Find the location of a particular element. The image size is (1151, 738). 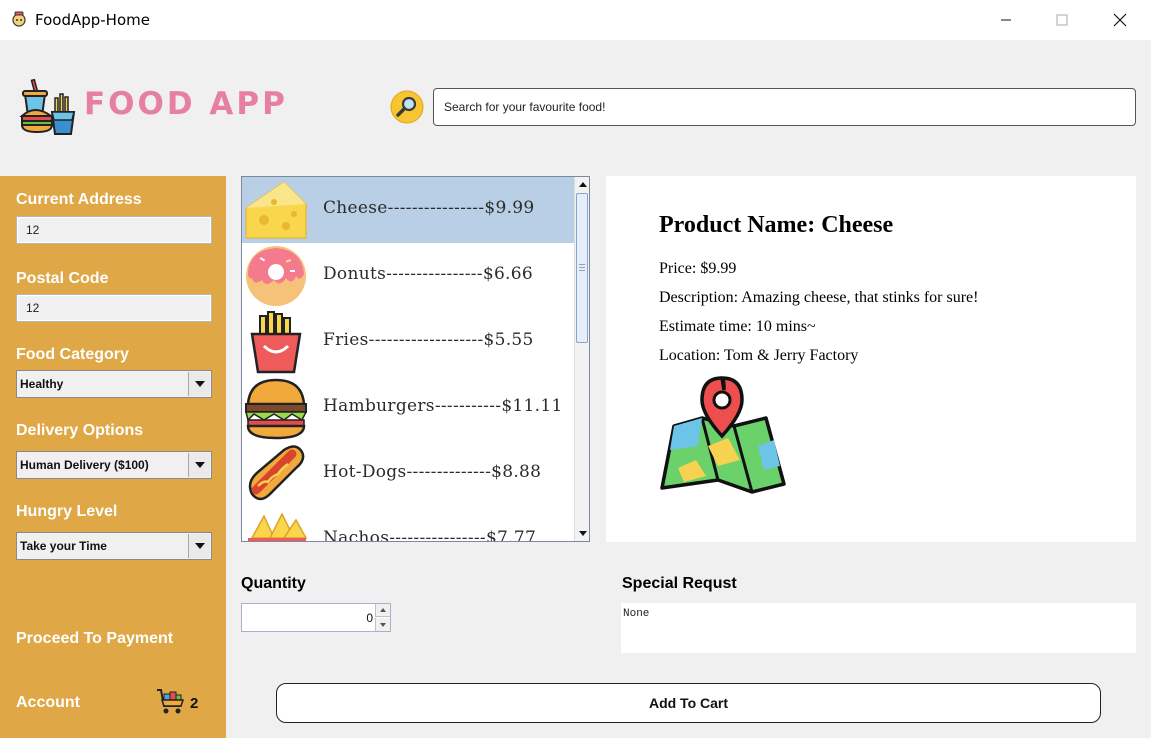

close-icon is located at coordinates (1120, 20).